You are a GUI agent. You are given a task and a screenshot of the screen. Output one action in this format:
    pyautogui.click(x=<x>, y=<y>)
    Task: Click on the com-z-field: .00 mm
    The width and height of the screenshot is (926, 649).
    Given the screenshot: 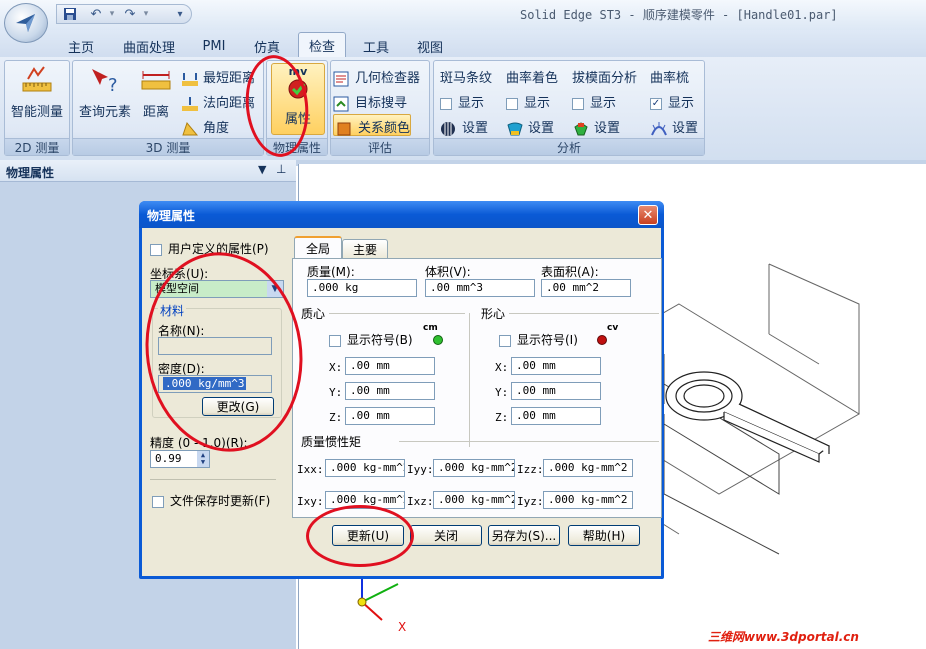 What is the action you would take?
    pyautogui.click(x=390, y=416)
    